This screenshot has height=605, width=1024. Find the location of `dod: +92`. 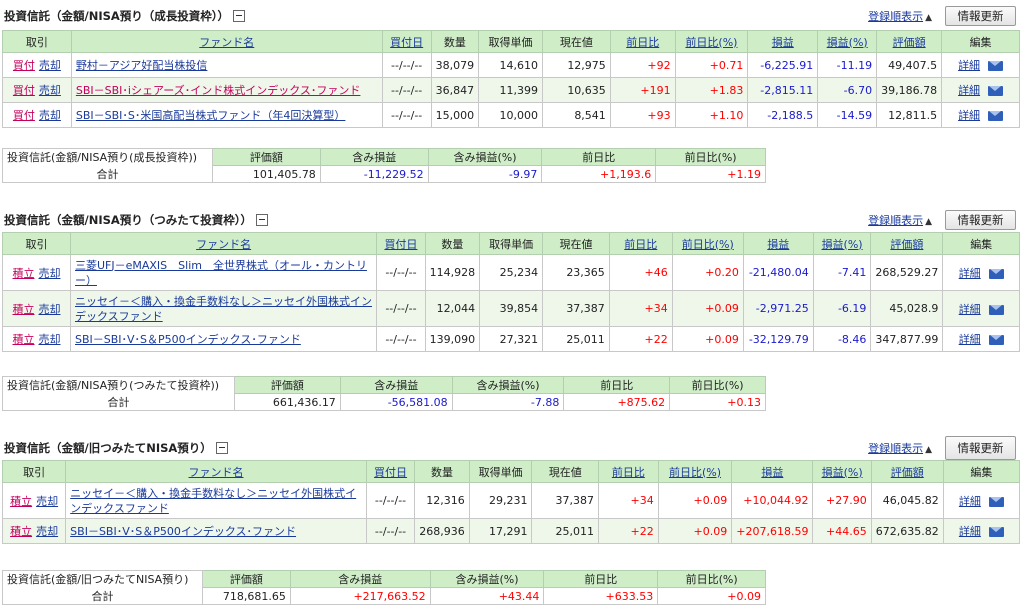

dod: +92 is located at coordinates (642, 65).